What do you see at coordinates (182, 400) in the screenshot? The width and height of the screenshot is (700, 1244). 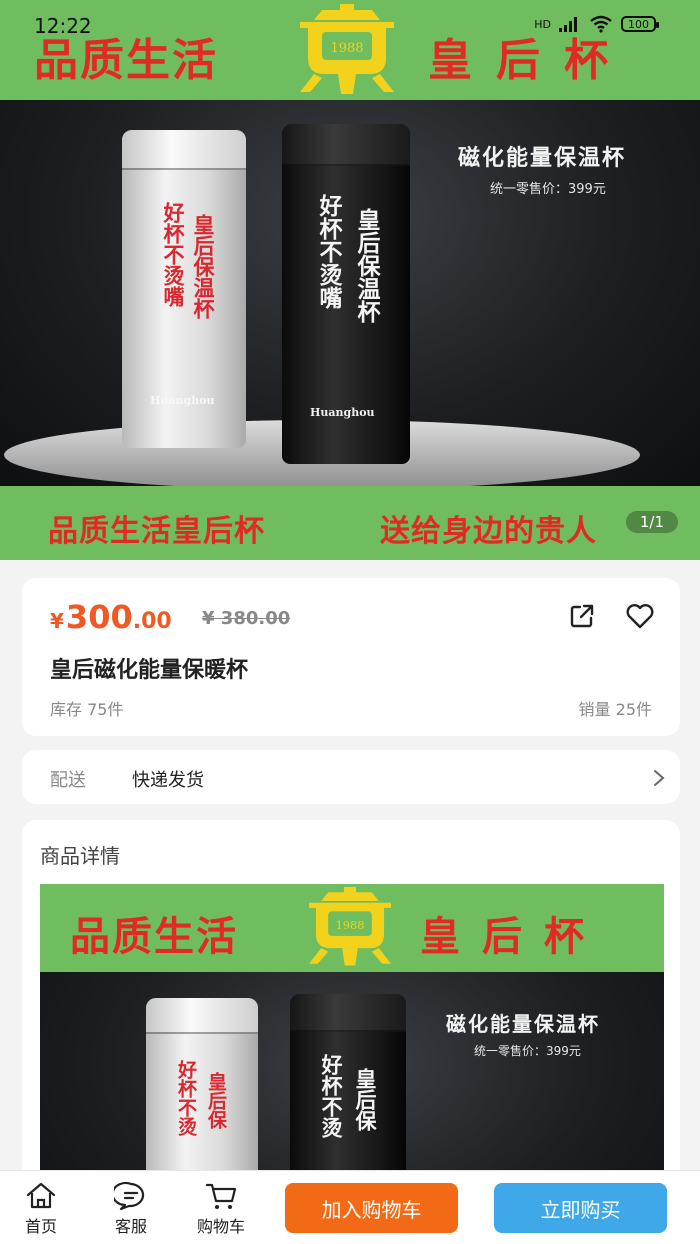 I see `silver-cup-brand: Huanghou` at bounding box center [182, 400].